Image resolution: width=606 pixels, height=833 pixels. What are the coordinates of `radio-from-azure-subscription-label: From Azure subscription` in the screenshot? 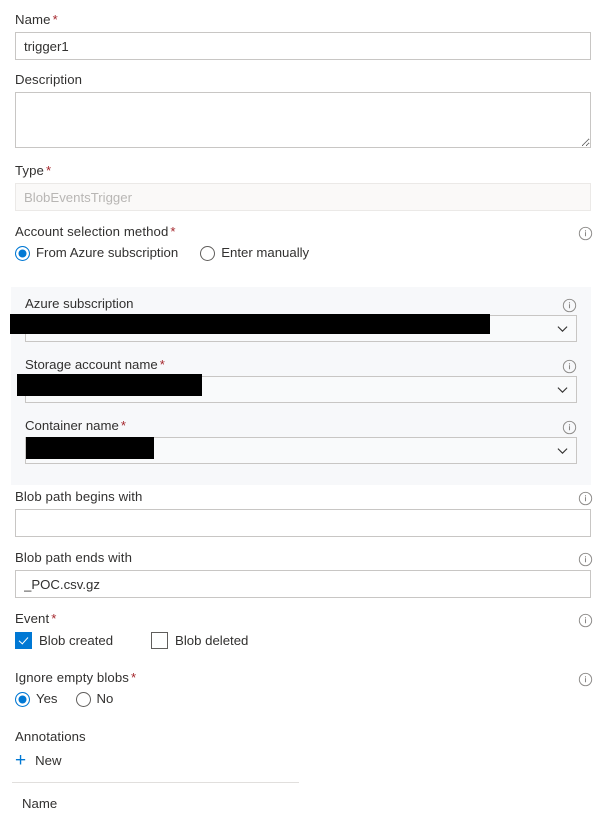 It's located at (107, 252).